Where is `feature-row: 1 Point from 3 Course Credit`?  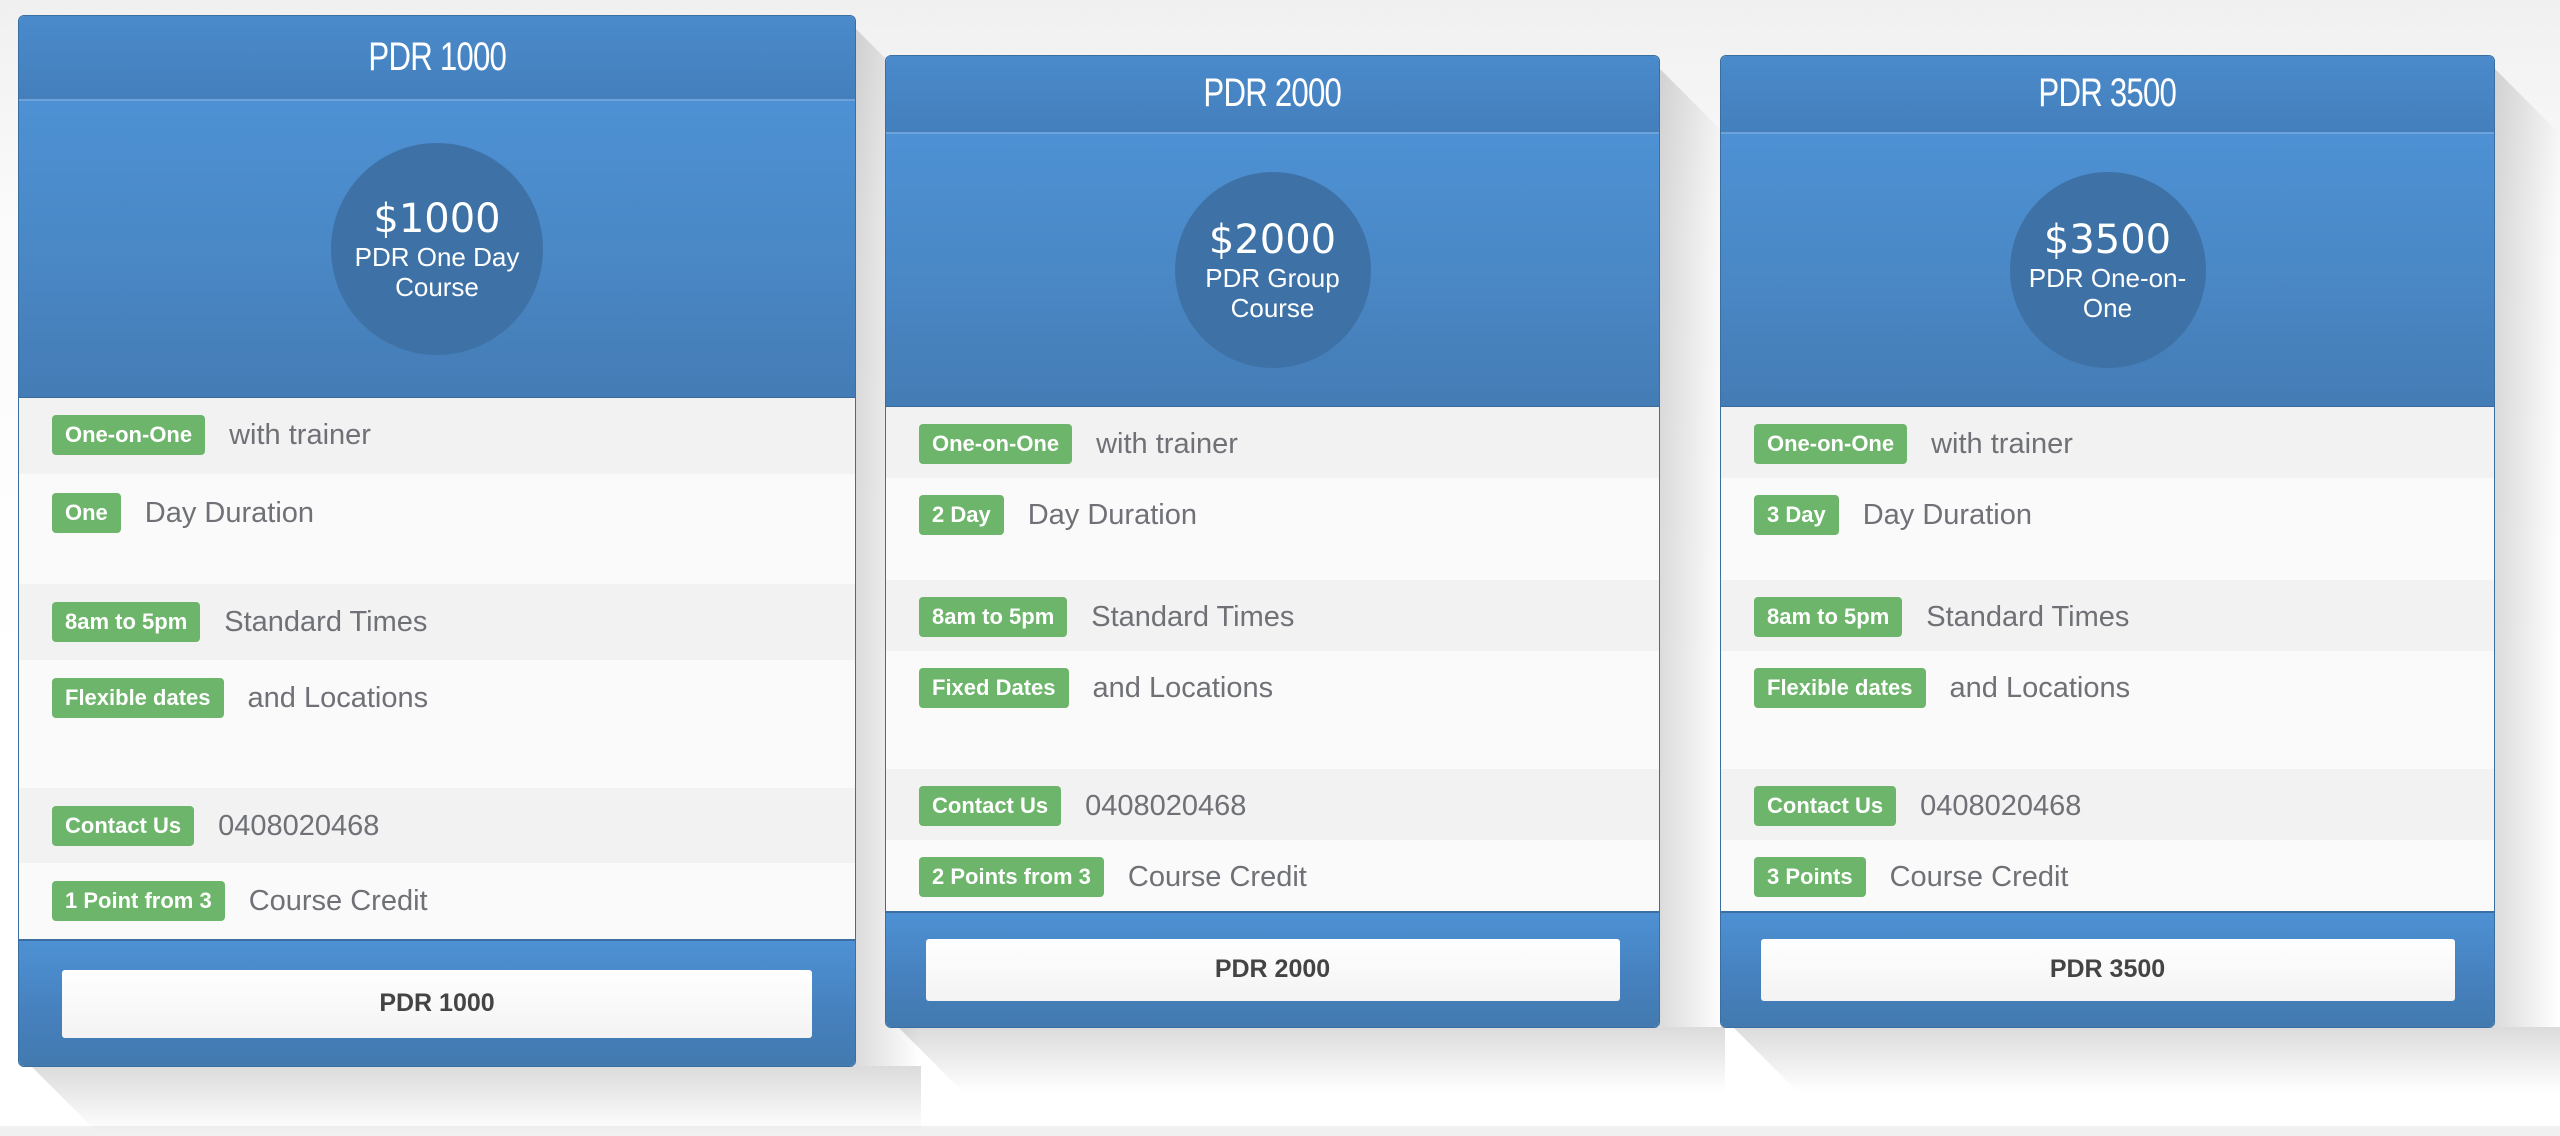
feature-row: 1 Point from 3 Course Credit is located at coordinates (437, 901).